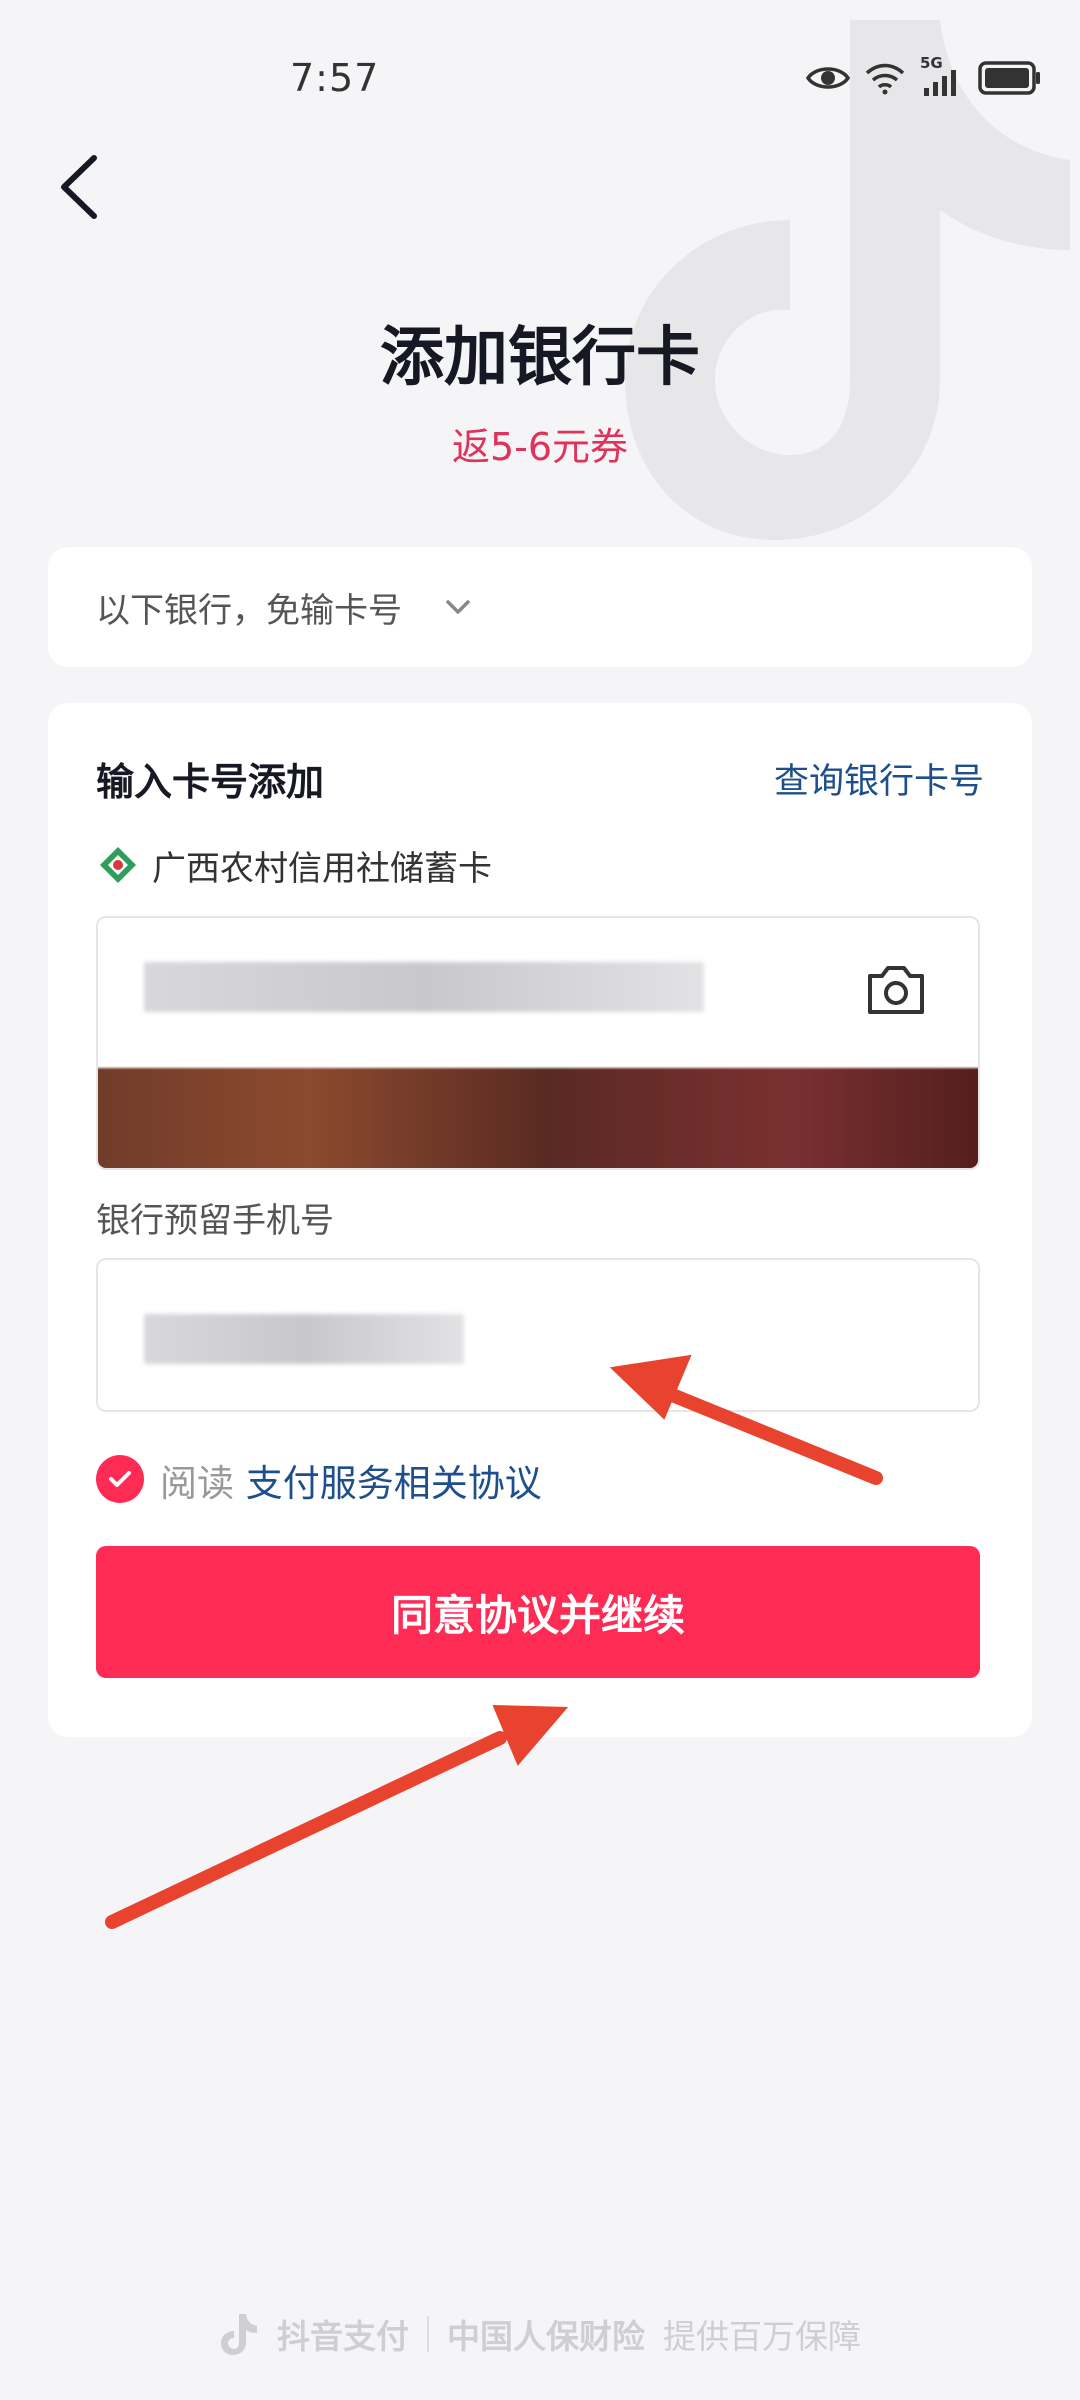 This screenshot has width=1080, height=2400. I want to click on redacted-phone-number, so click(304, 1339).